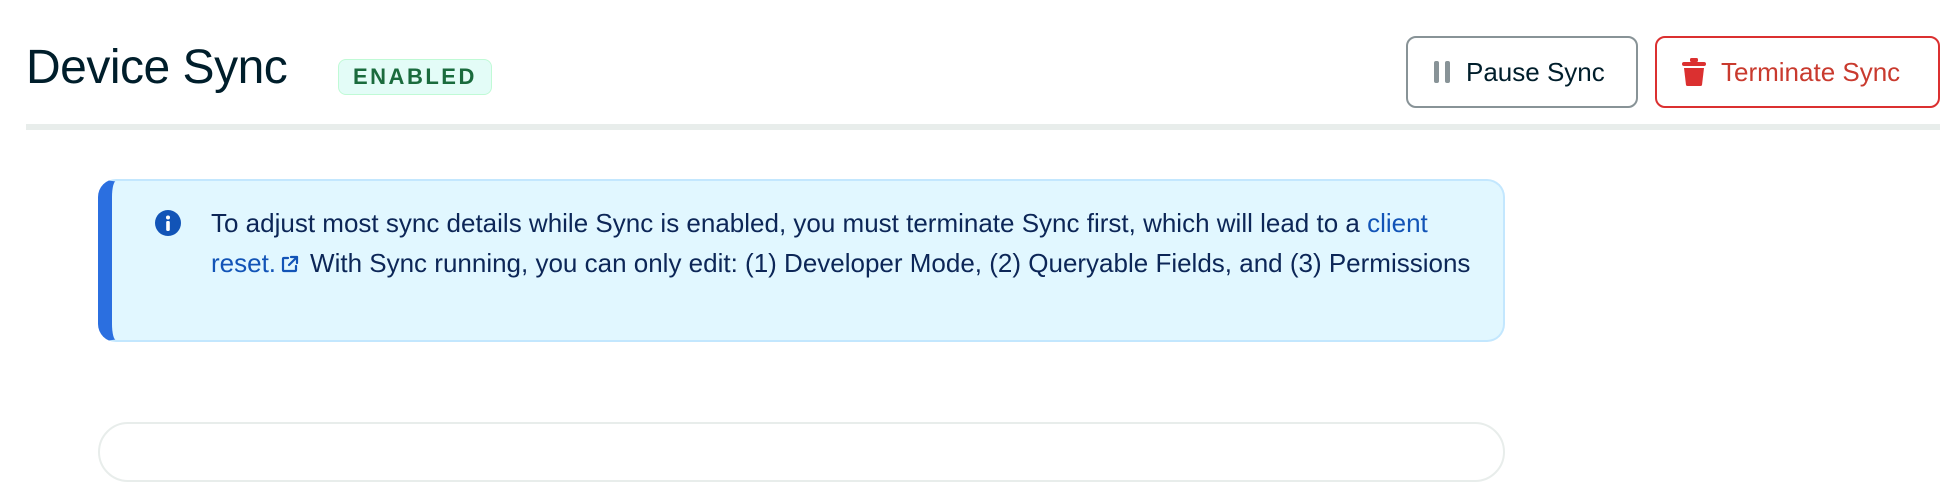  Describe the element at coordinates (1535, 71) in the screenshot. I see `pause-sync-label: Pause Sync` at that location.